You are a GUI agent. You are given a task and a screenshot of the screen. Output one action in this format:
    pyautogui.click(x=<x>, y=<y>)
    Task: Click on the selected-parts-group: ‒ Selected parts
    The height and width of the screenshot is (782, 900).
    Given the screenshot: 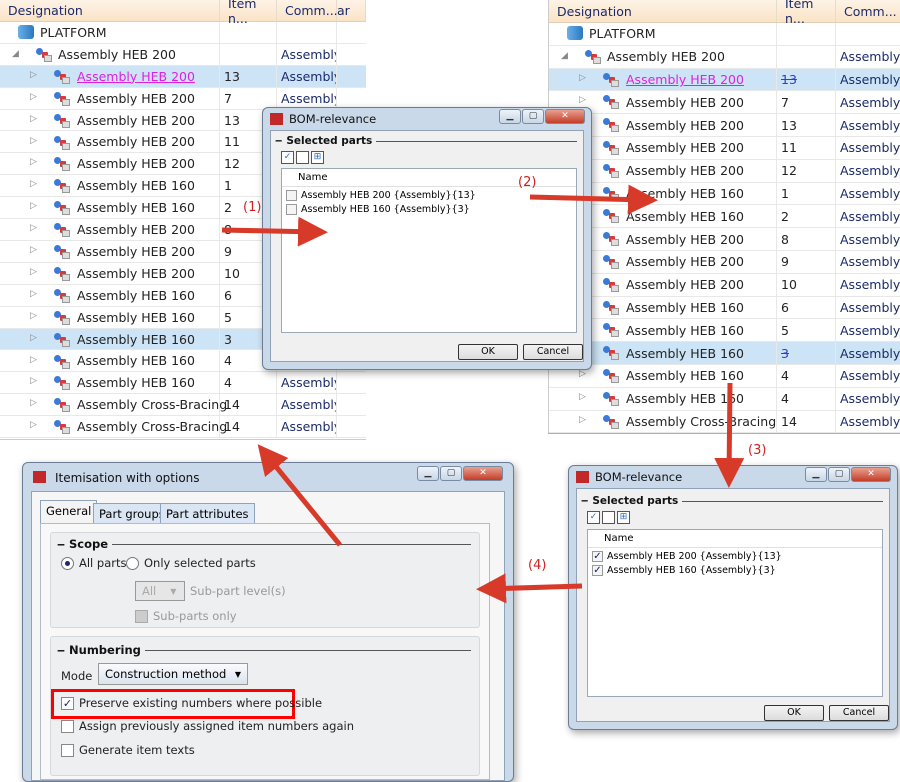 What is the action you would take?
    pyautogui.click(x=426, y=141)
    